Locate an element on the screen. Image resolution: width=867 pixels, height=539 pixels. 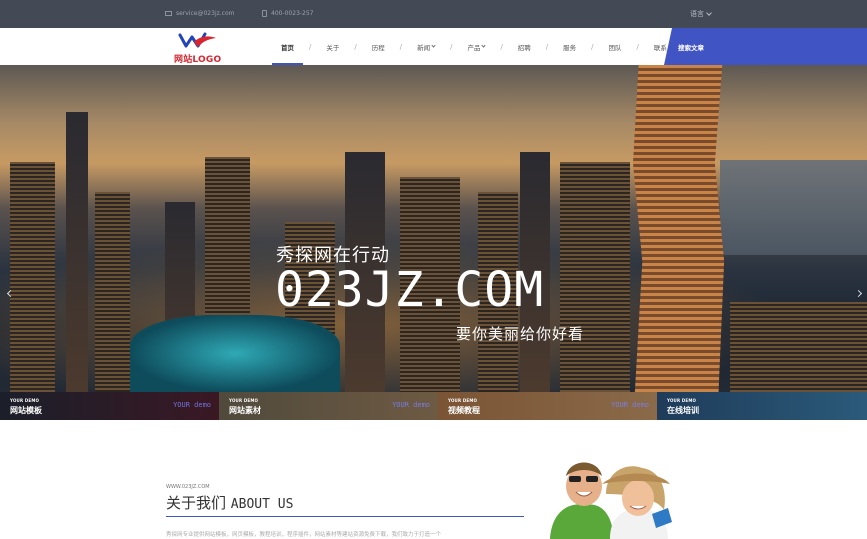
nav-item-home: 首页 is located at coordinates (287, 46).